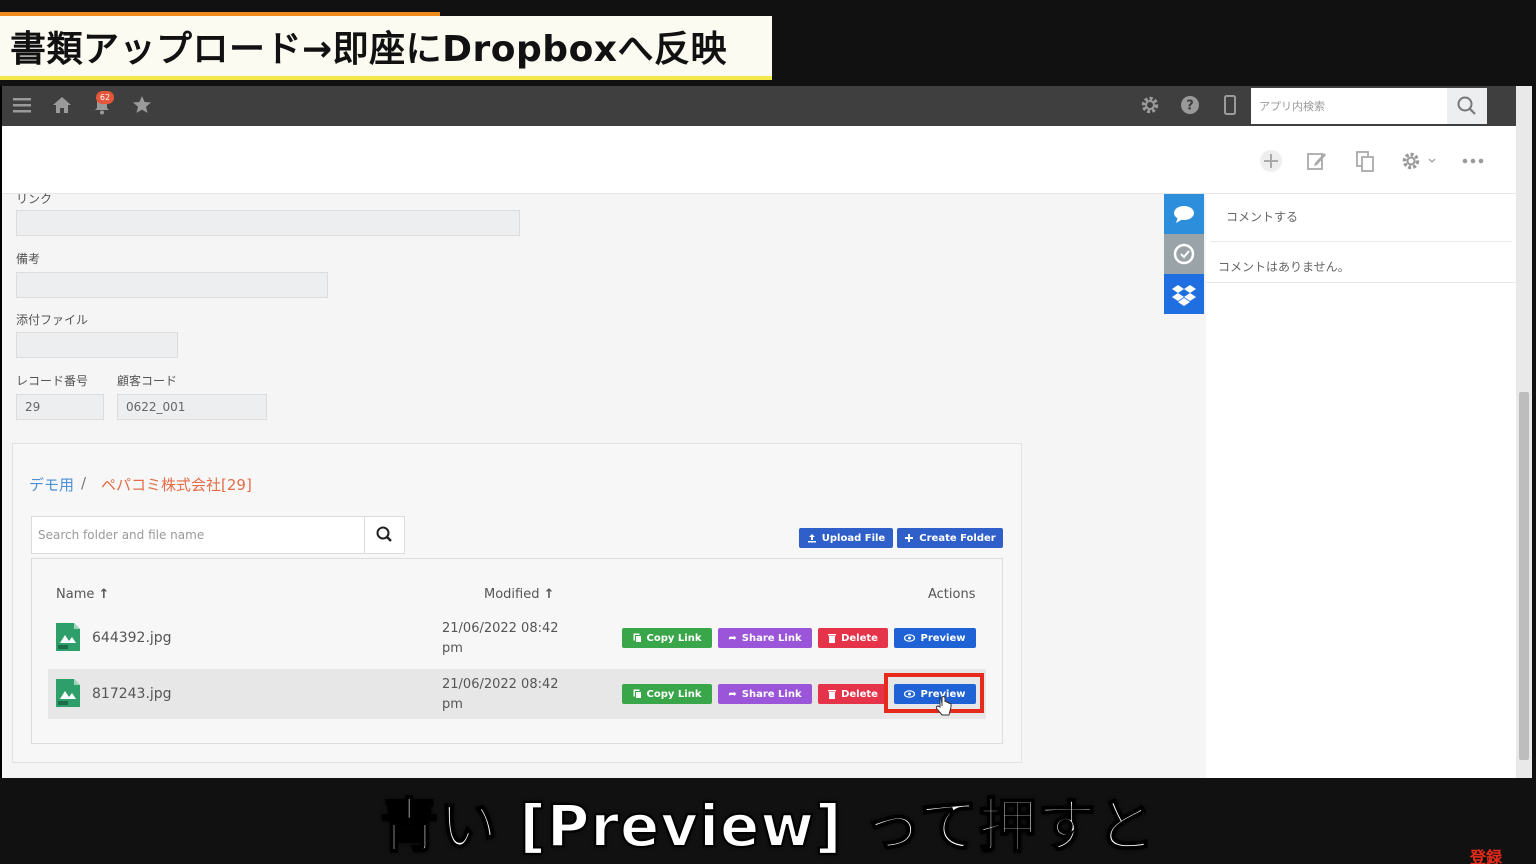 The image size is (1536, 864). I want to click on field-attachment, so click(97, 345).